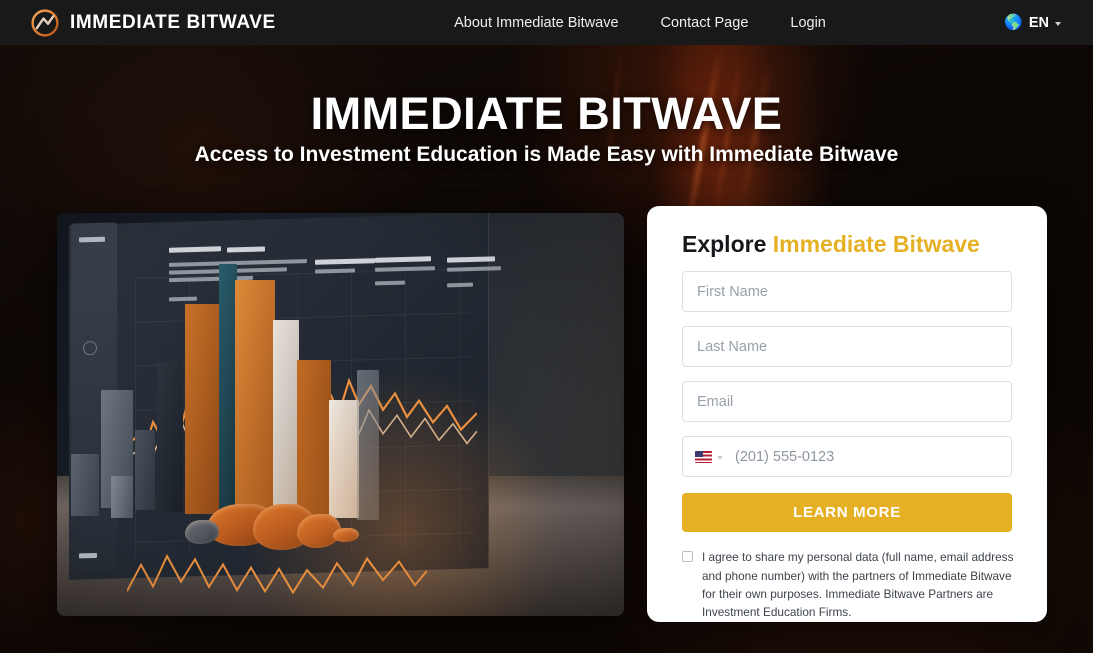 The height and width of the screenshot is (653, 1093). Describe the element at coordinates (687, 557) in the screenshot. I see `consent-checkbox` at that location.